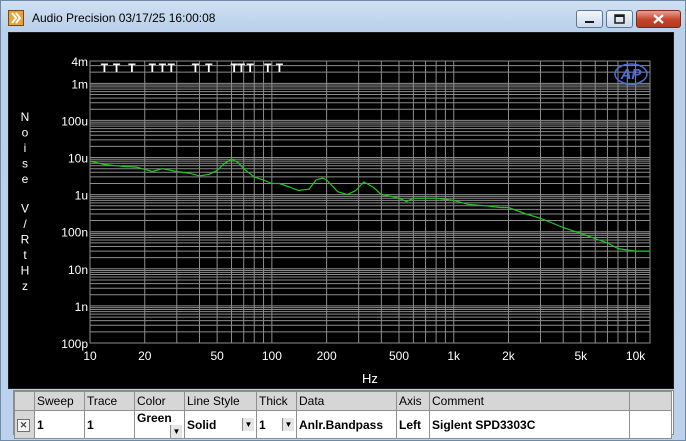 The image size is (686, 441). I want to click on cell-thick-value: 1, so click(262, 424).